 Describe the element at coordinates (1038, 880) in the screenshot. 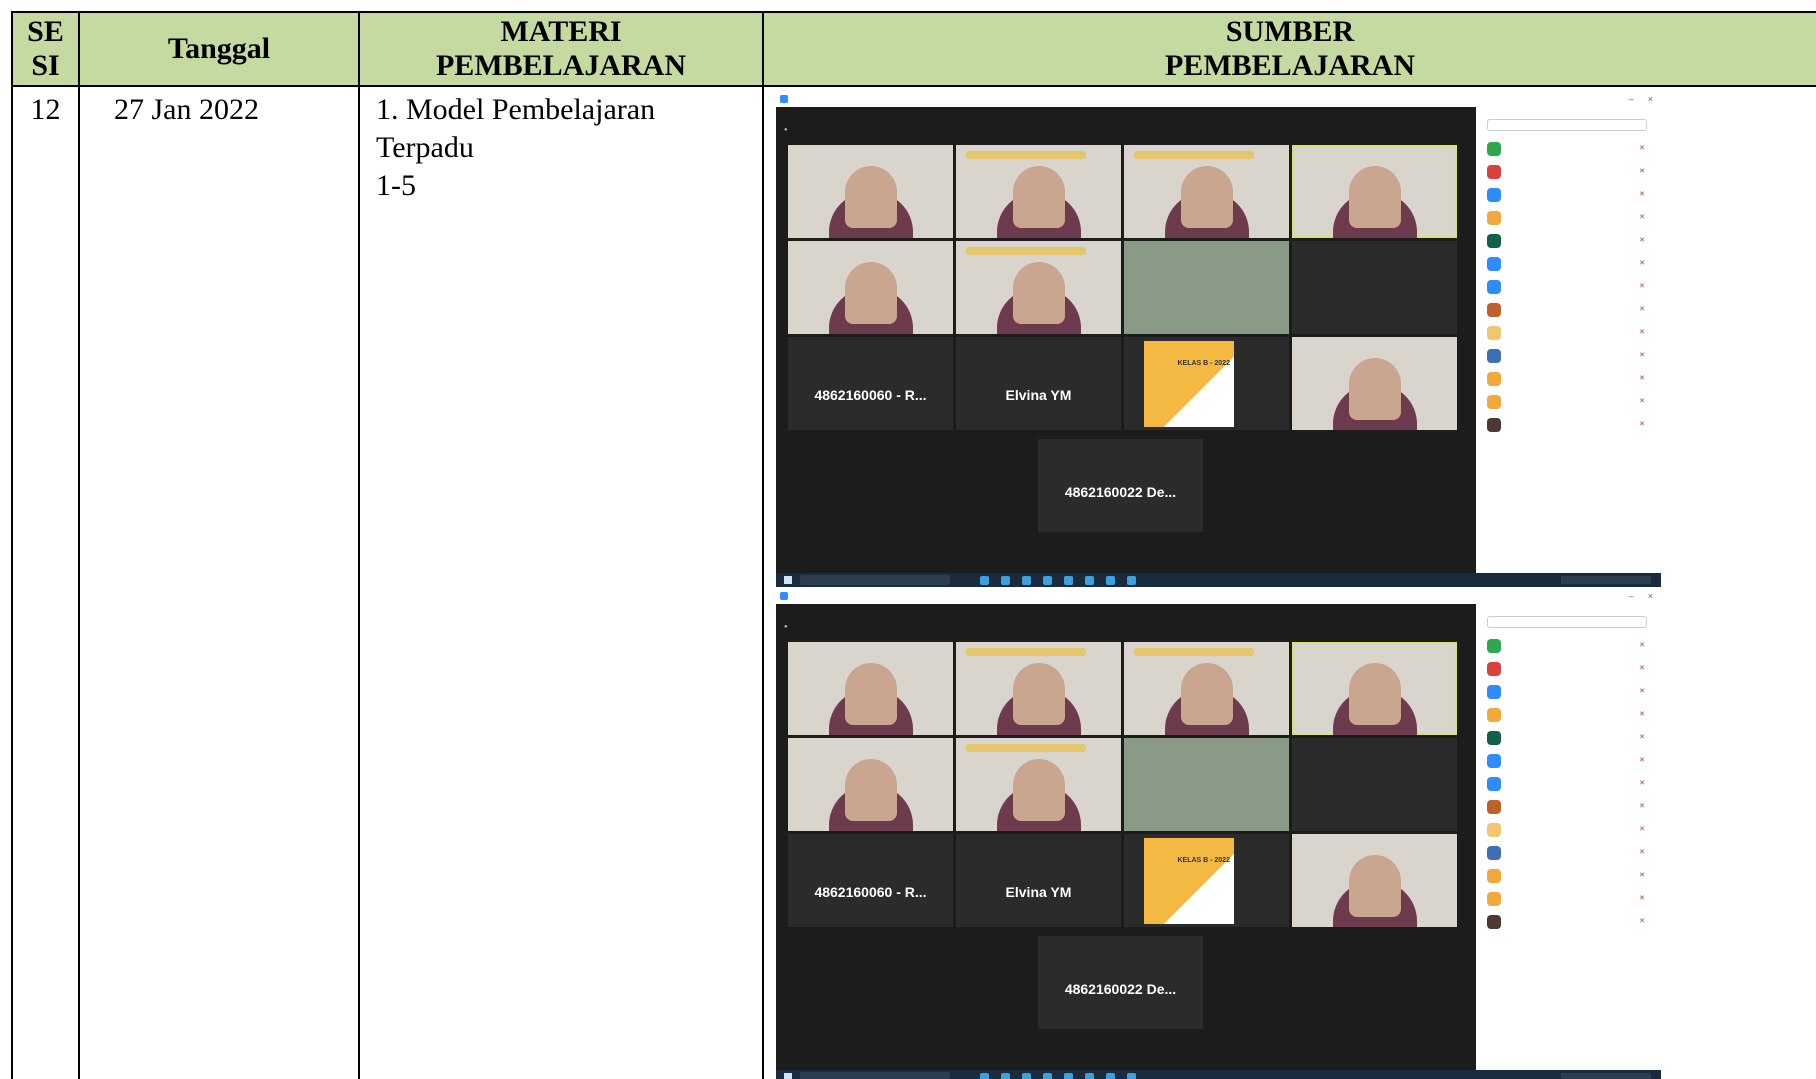

I see `name-tile: Elvina YM` at that location.